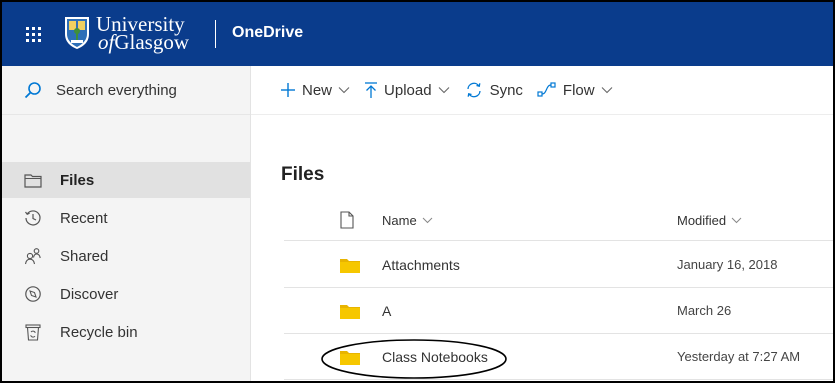 The width and height of the screenshot is (835, 383). I want to click on file-name: A, so click(386, 310).